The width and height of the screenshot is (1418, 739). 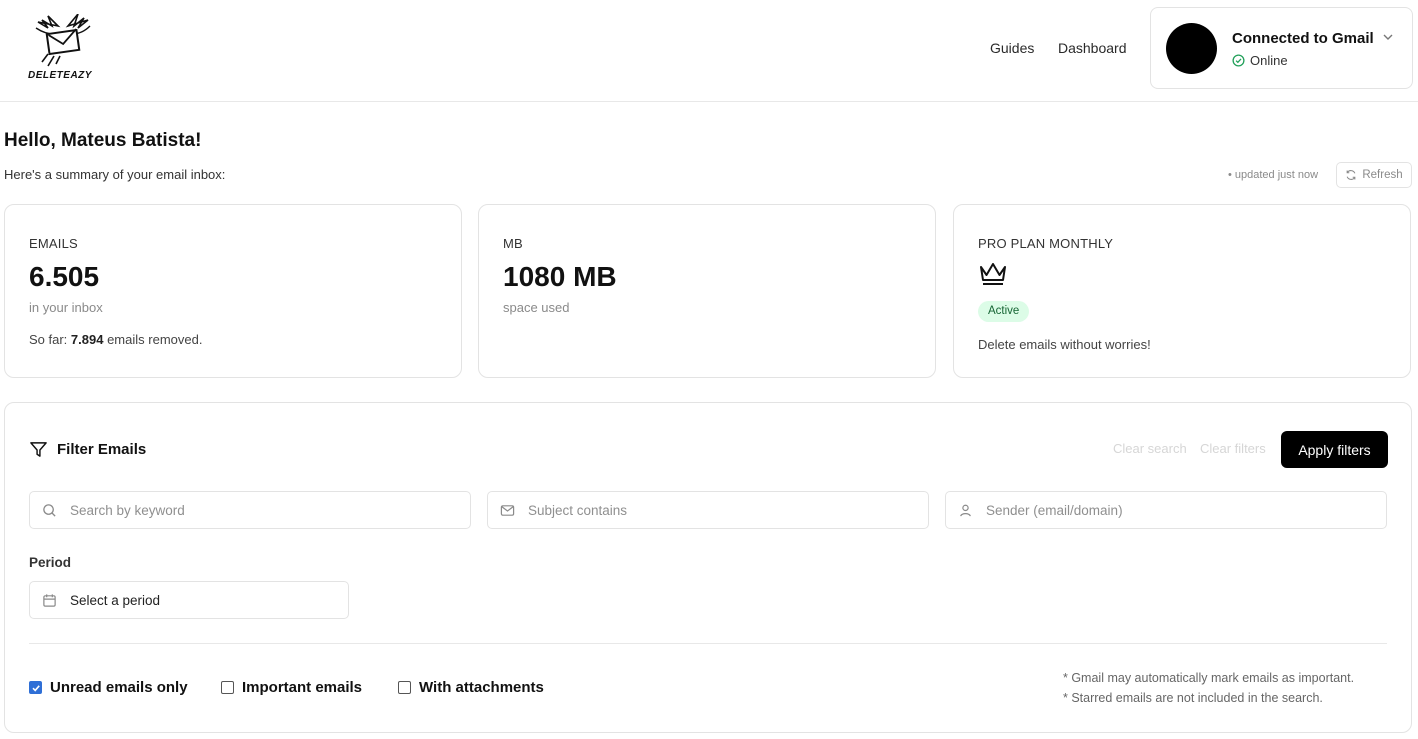 I want to click on with-attachments-checkbox: With attachments, so click(x=471, y=687).